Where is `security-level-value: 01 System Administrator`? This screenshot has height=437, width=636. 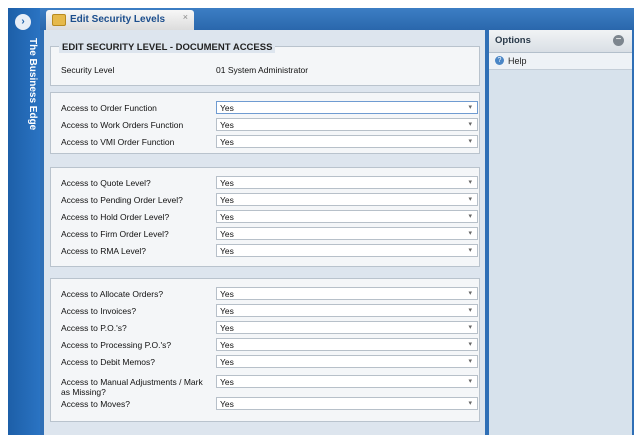
security-level-value: 01 System Administrator is located at coordinates (262, 70).